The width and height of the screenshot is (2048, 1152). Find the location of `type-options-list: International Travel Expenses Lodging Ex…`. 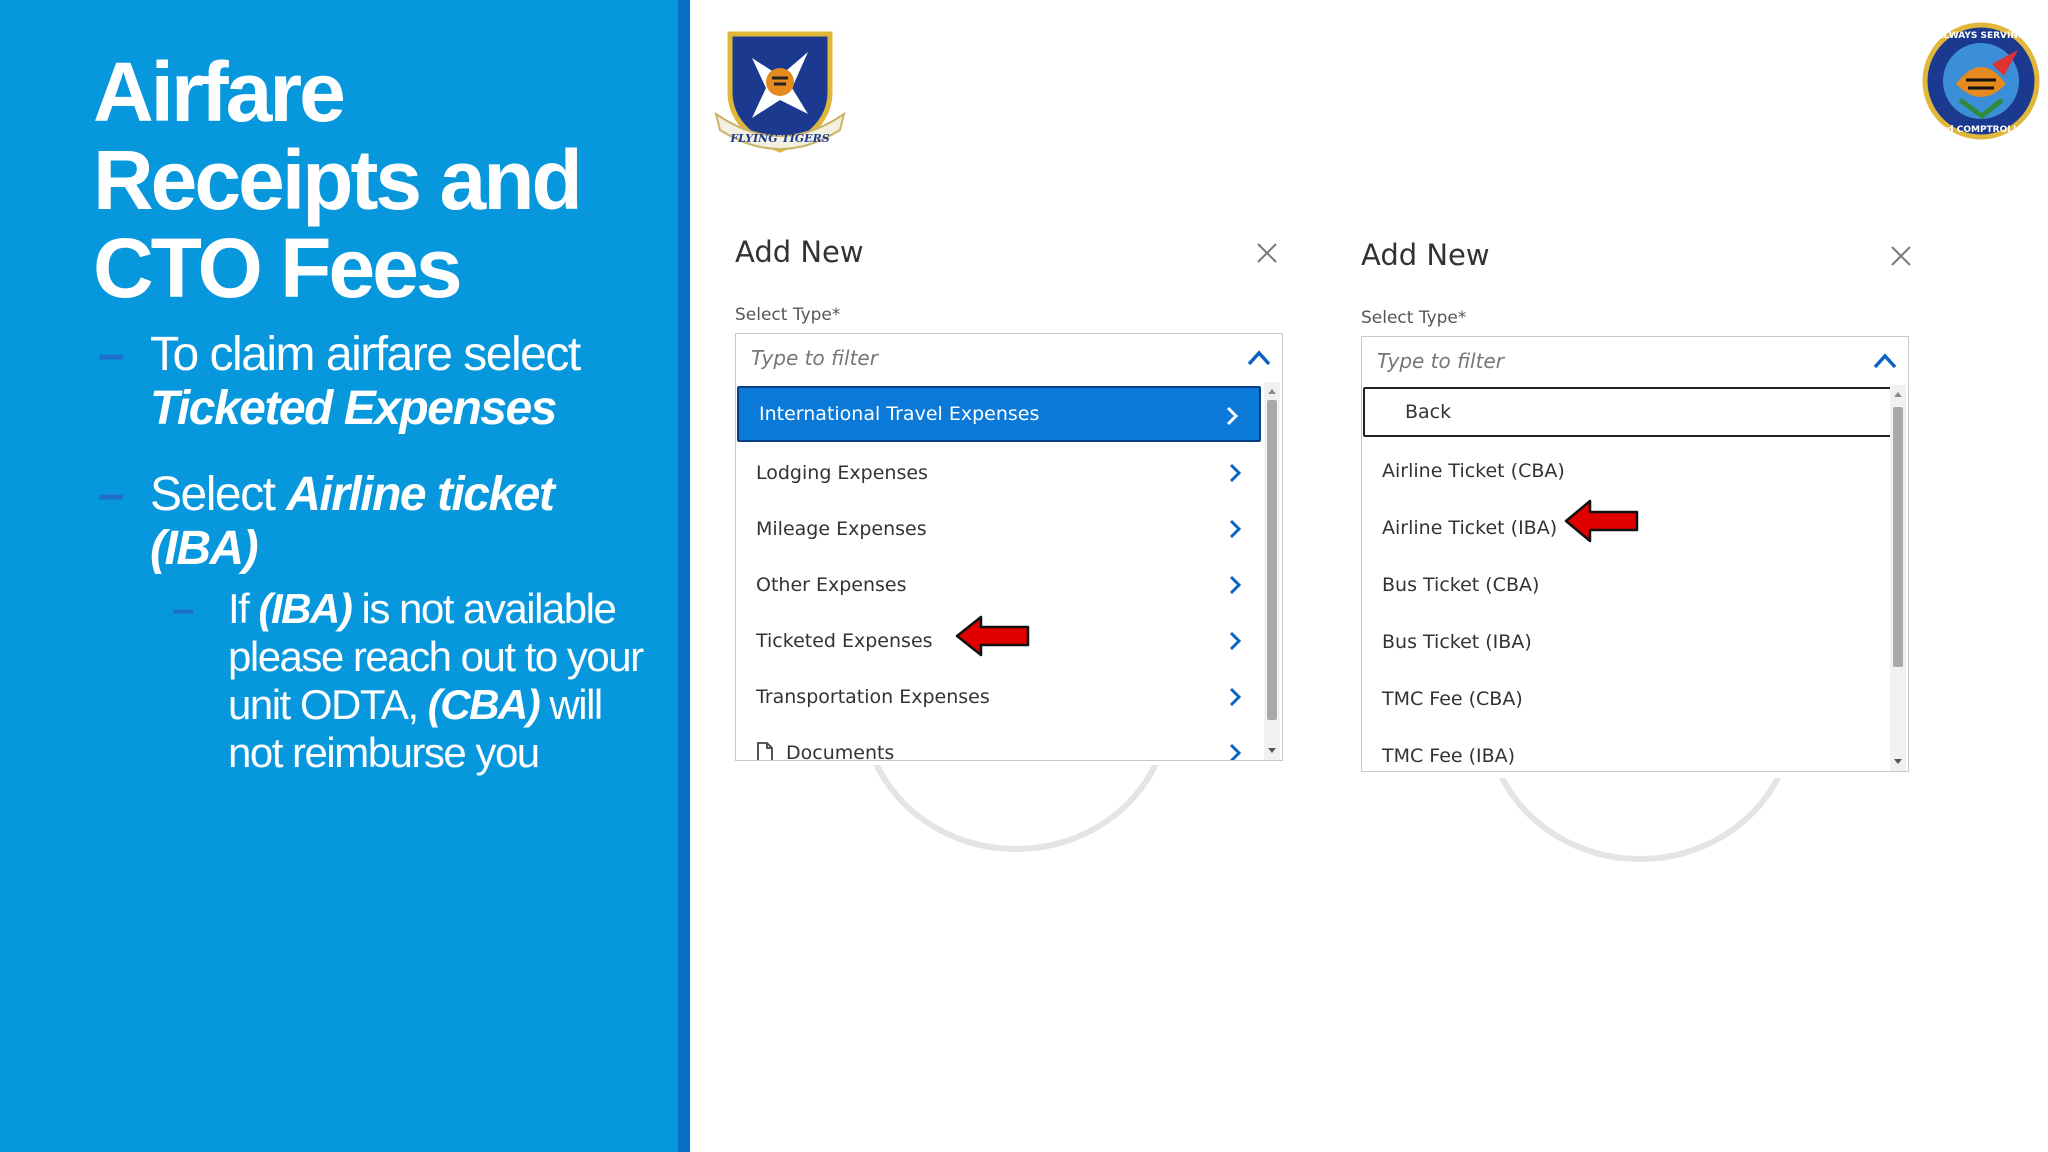

type-options-list: International Travel Expenses Lodging Ex… is located at coordinates (1009, 571).